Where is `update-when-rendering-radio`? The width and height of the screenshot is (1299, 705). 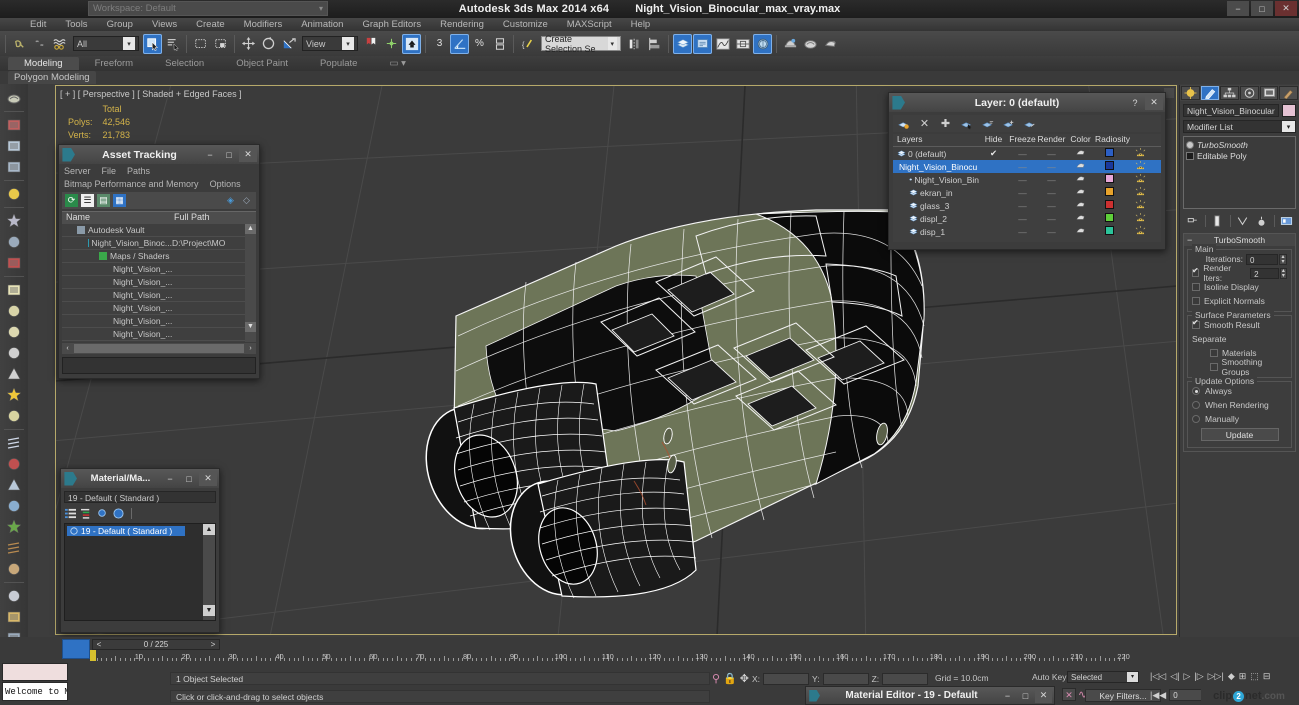 update-when-rendering-radio is located at coordinates (1196, 405).